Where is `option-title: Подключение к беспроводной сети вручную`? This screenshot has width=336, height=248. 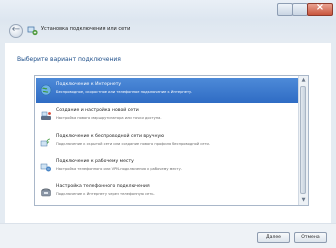
option-title: Подключение к беспроводной сети вручную is located at coordinates (110, 136).